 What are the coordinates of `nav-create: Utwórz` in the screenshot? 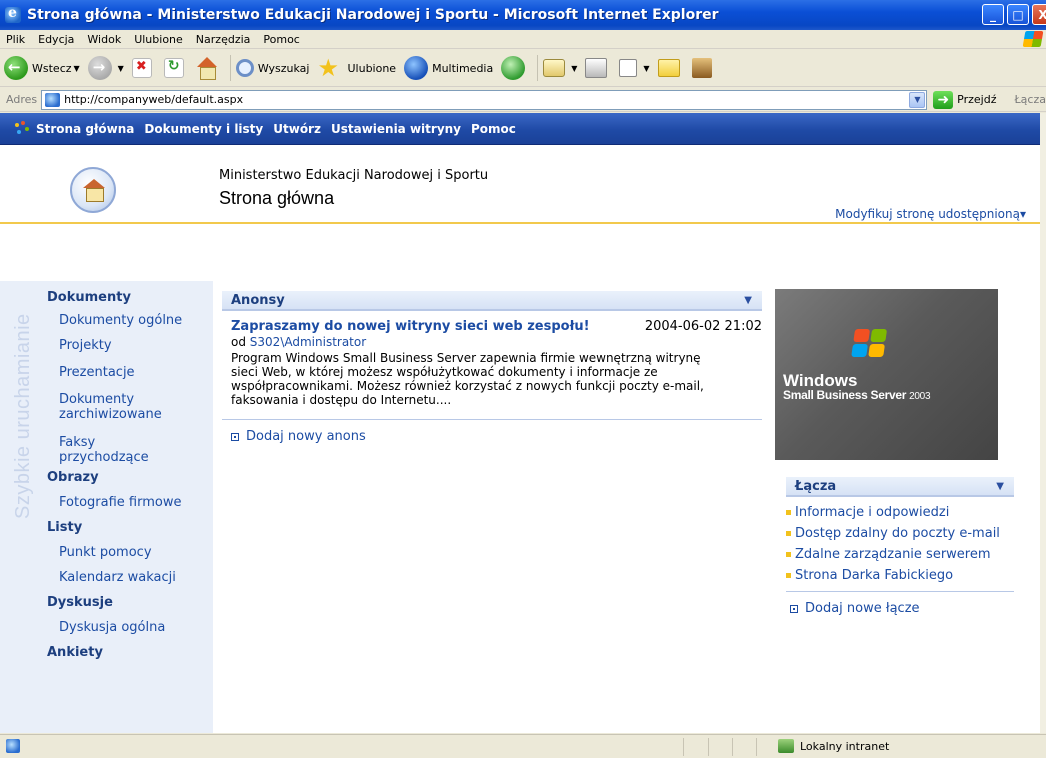 It's located at (297, 129).